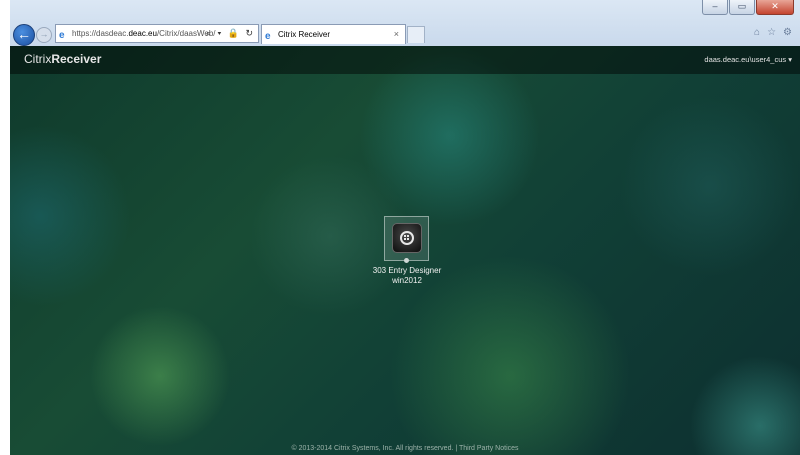 The image size is (800, 455). I want to click on citrix-receiver-logo: CitrixReceiver, so click(62, 59).